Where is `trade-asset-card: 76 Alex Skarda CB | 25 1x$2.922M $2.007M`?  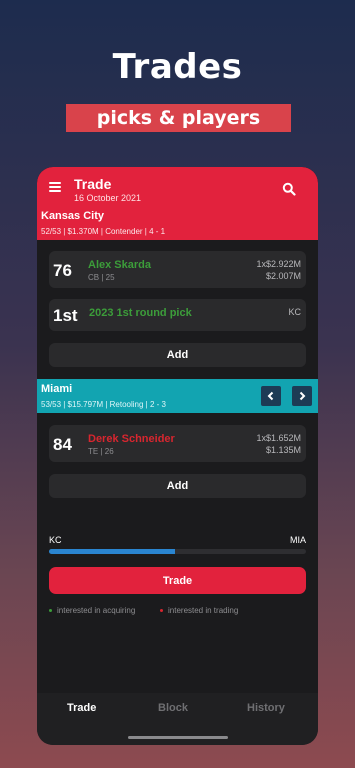 trade-asset-card: 76 Alex Skarda CB | 25 1x$2.922M $2.007M is located at coordinates (177, 269).